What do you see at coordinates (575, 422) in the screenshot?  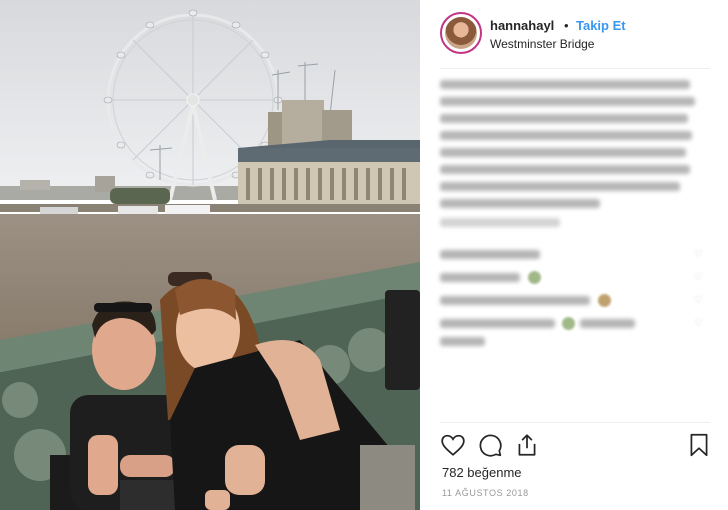 I see `actions-divider` at bounding box center [575, 422].